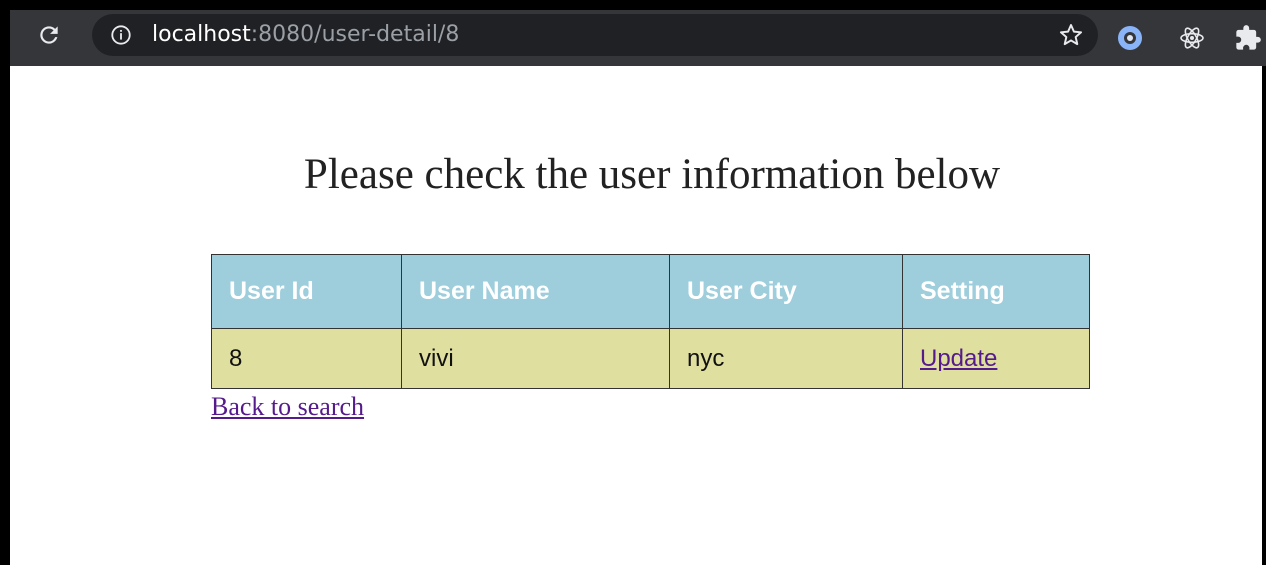 Image resolution: width=1266 pixels, height=565 pixels. What do you see at coordinates (1248, 38) in the screenshot?
I see `puzzle-icon` at bounding box center [1248, 38].